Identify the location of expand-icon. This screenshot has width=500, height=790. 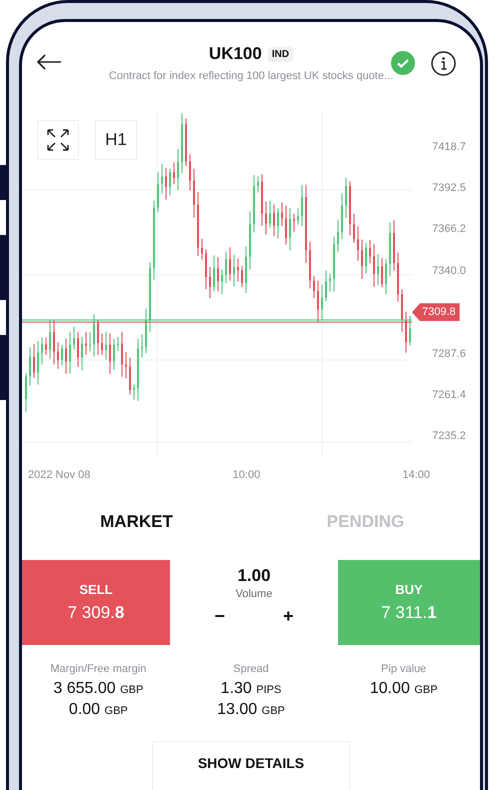
(58, 140).